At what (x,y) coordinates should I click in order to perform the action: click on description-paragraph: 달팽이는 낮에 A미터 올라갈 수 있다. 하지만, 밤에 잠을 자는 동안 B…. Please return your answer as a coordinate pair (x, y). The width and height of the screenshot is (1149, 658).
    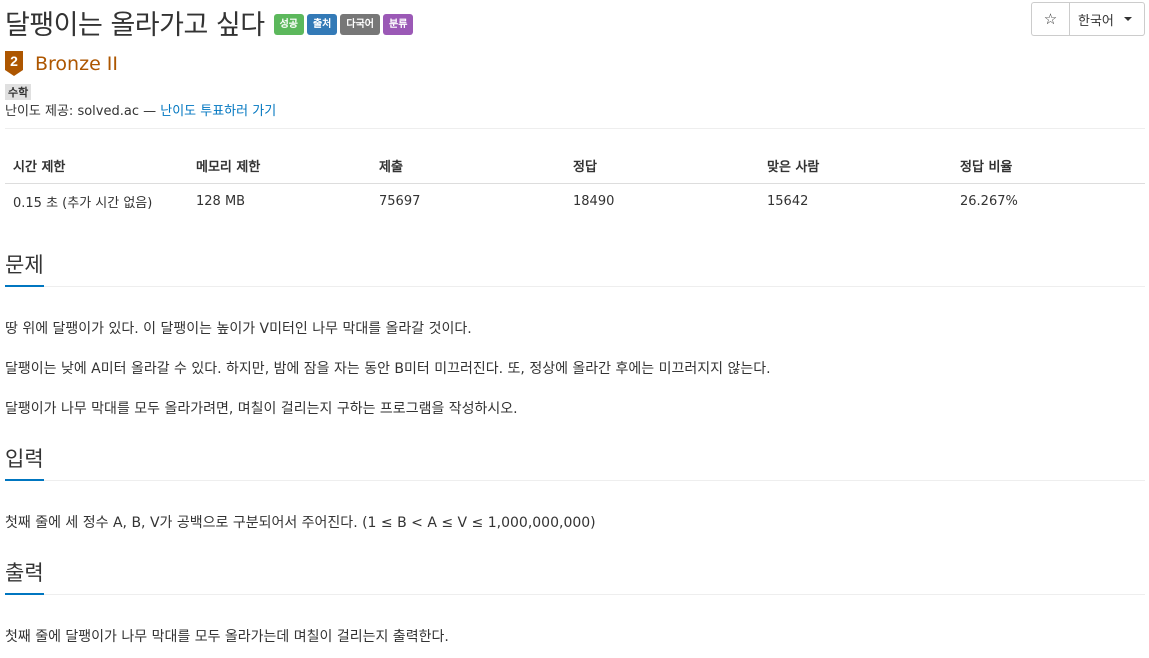
    Looking at the image, I should click on (388, 369).